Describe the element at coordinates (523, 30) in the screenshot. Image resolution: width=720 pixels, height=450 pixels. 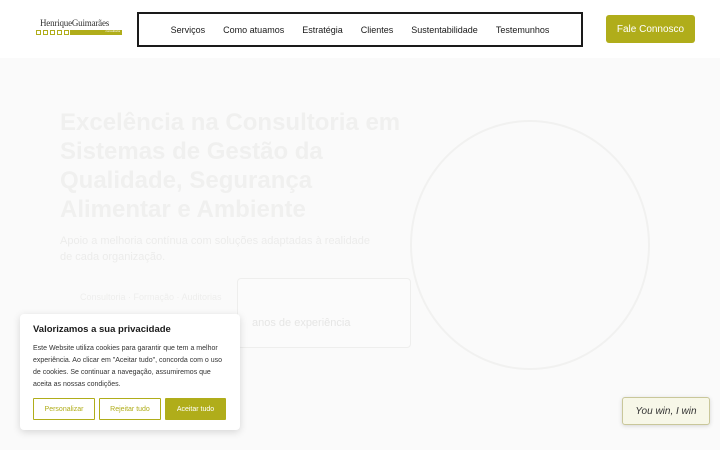
I see `nav-item-testemunhos: Testemunhos` at that location.